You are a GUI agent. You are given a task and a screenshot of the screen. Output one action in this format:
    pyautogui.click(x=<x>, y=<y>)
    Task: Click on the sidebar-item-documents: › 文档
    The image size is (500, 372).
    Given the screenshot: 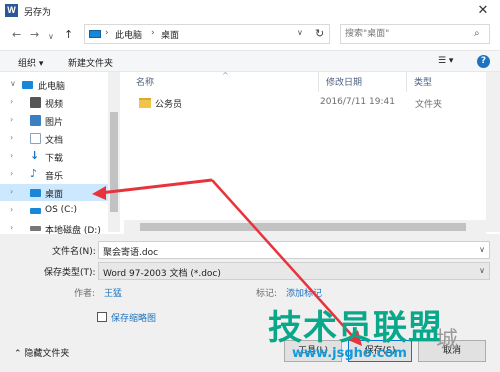 What is the action you would take?
    pyautogui.click(x=60, y=138)
    